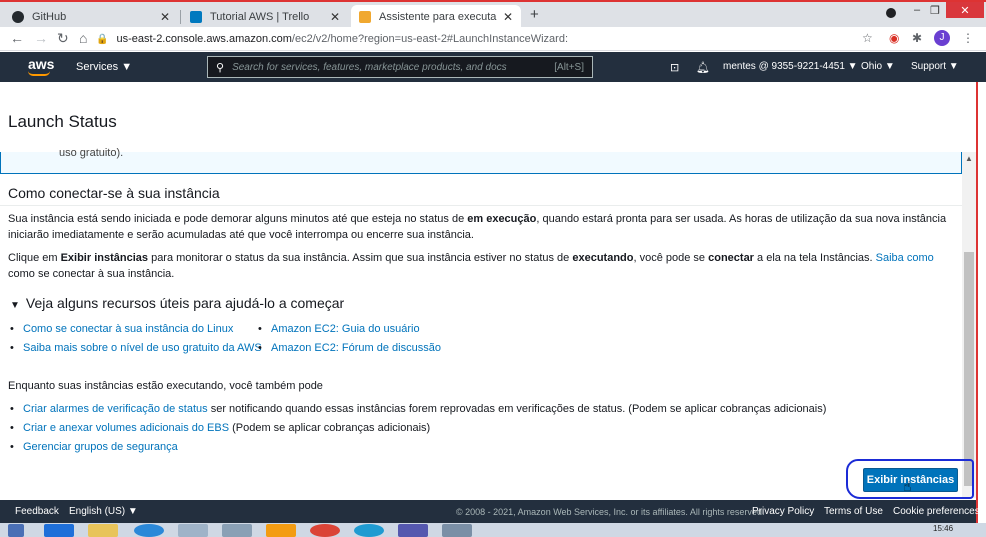 This screenshot has height=537, width=986. Describe the element at coordinates (674, 67) in the screenshot. I see `cloudshell-icon: ⊡` at that location.